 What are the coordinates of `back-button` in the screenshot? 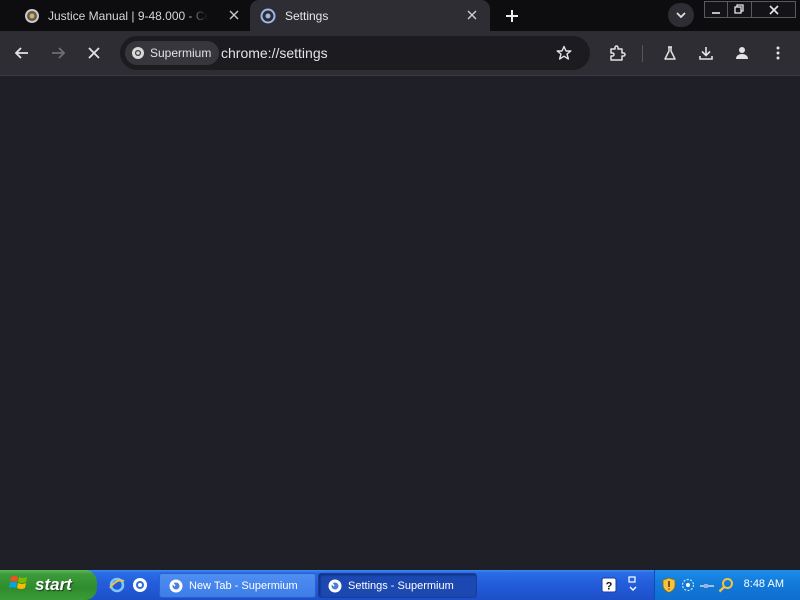 It's located at (22, 53).